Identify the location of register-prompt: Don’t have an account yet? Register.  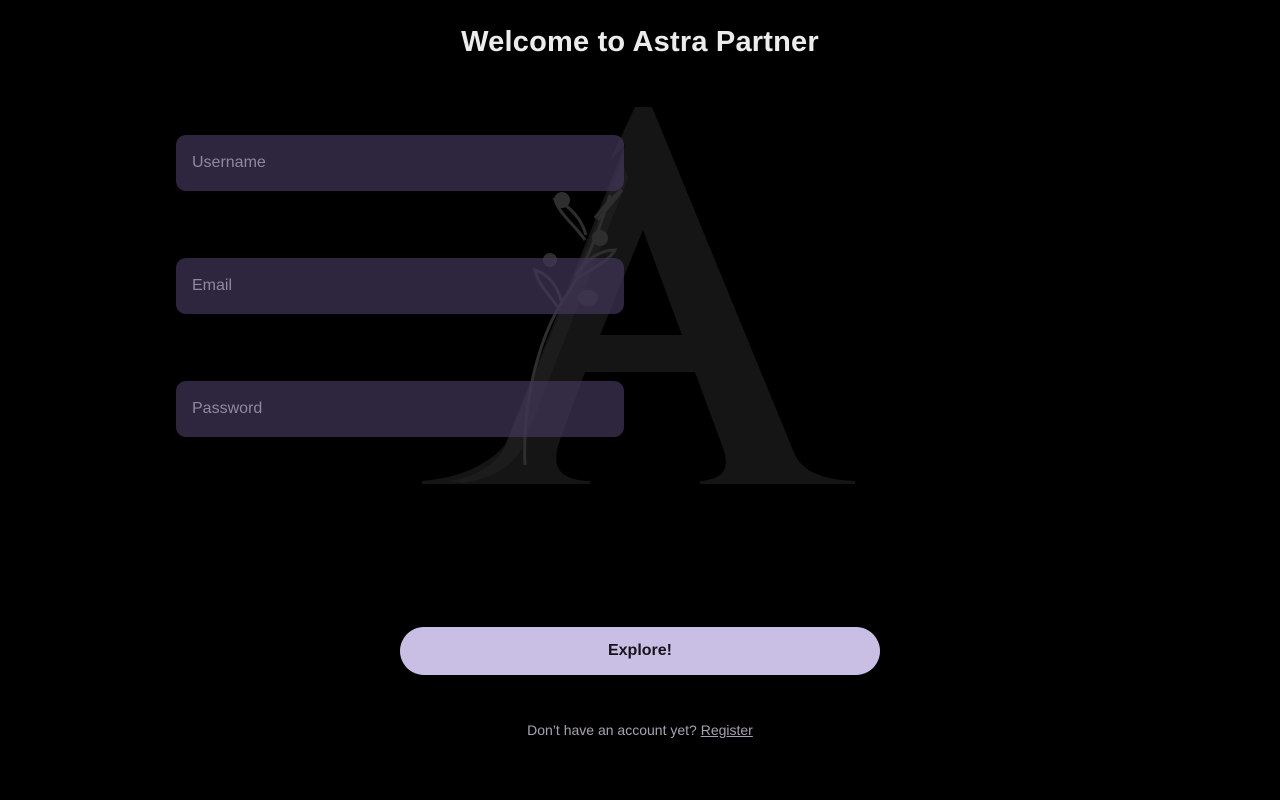
(640, 730).